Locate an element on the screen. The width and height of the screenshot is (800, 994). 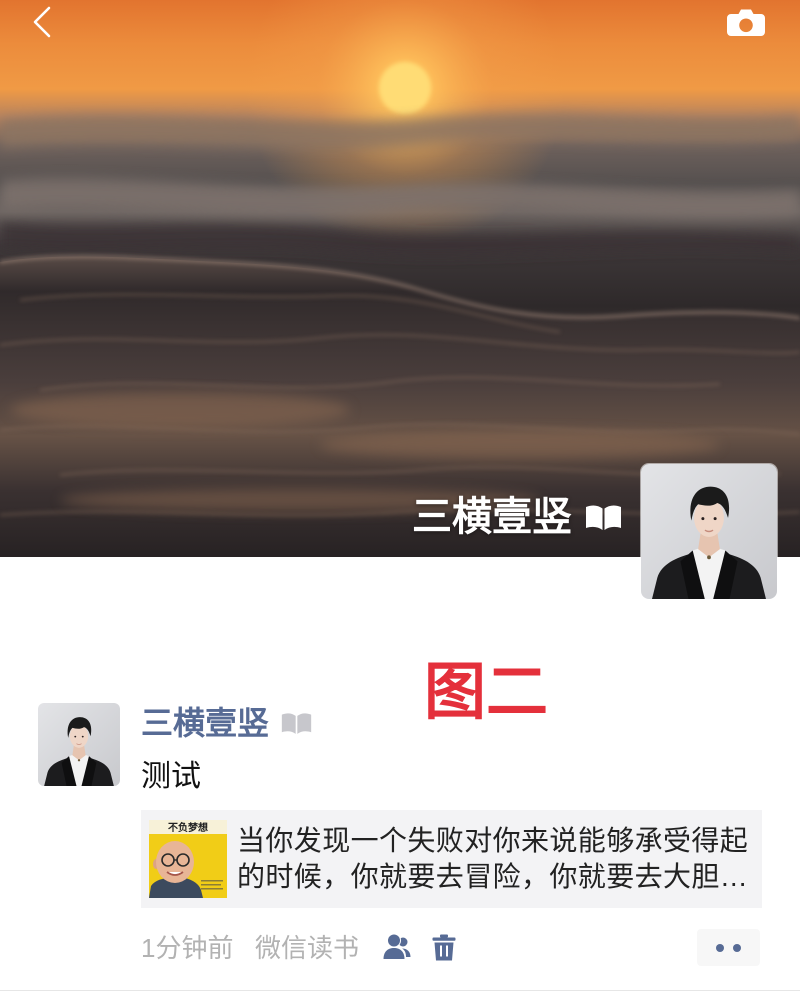
person-icon is located at coordinates (397, 946).